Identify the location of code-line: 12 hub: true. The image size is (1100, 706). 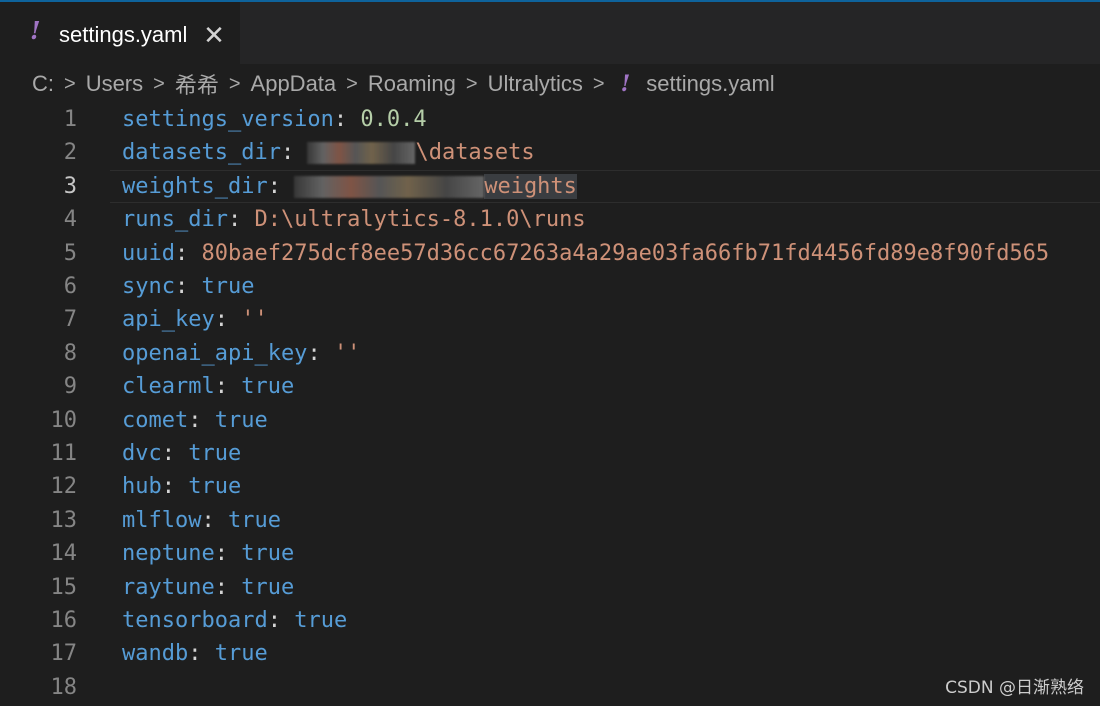
(550, 486).